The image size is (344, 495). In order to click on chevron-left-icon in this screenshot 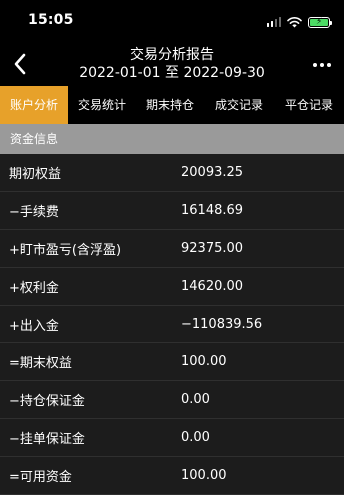, I will do `click(20, 64)`.